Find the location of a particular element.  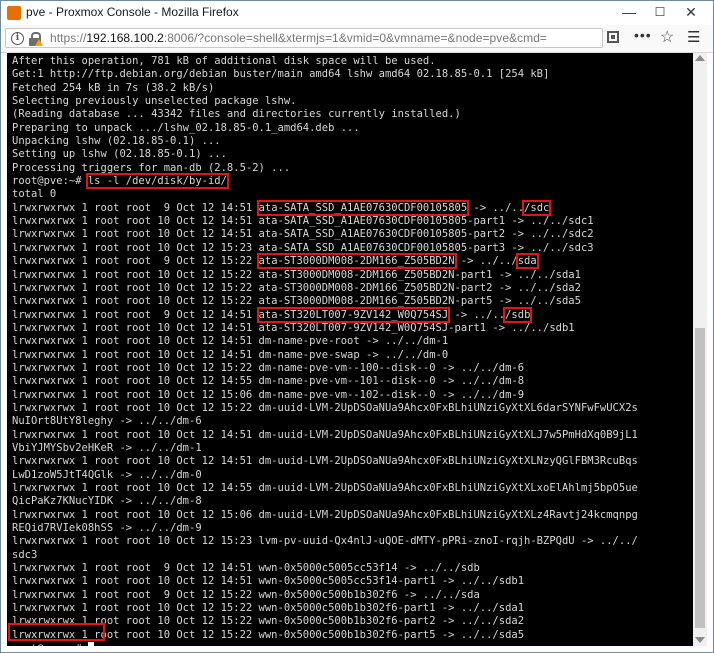

terminal-line: NuIOrt8UtY8leghy -> ../../dm-6 is located at coordinates (107, 421).